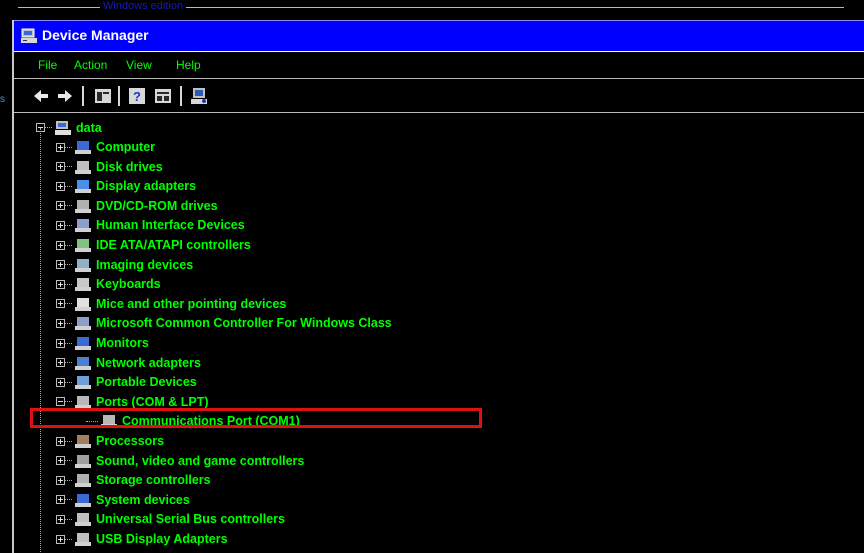 This screenshot has height=553, width=864. I want to click on tree-category: USB Display Adapters, so click(142, 539).